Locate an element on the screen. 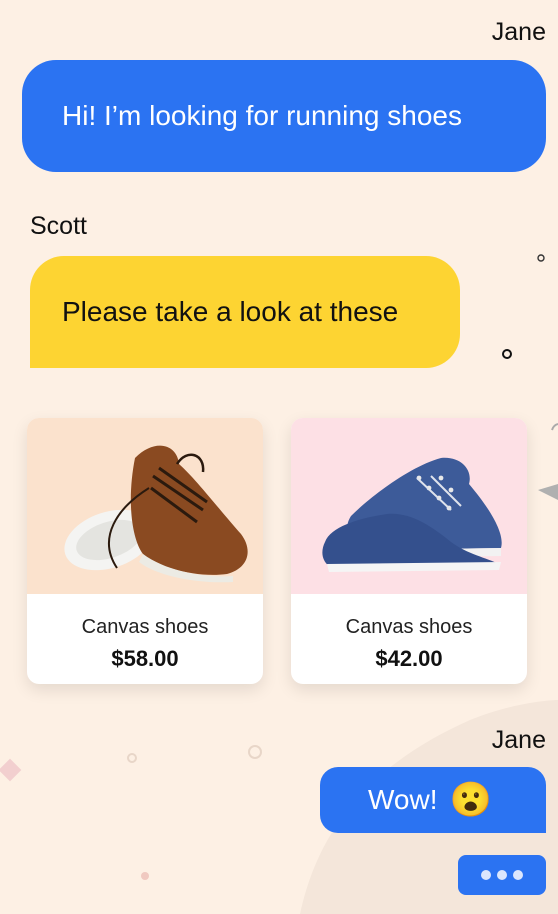 Image resolution: width=558 pixels, height=914 pixels. typing-indicator is located at coordinates (502, 875).